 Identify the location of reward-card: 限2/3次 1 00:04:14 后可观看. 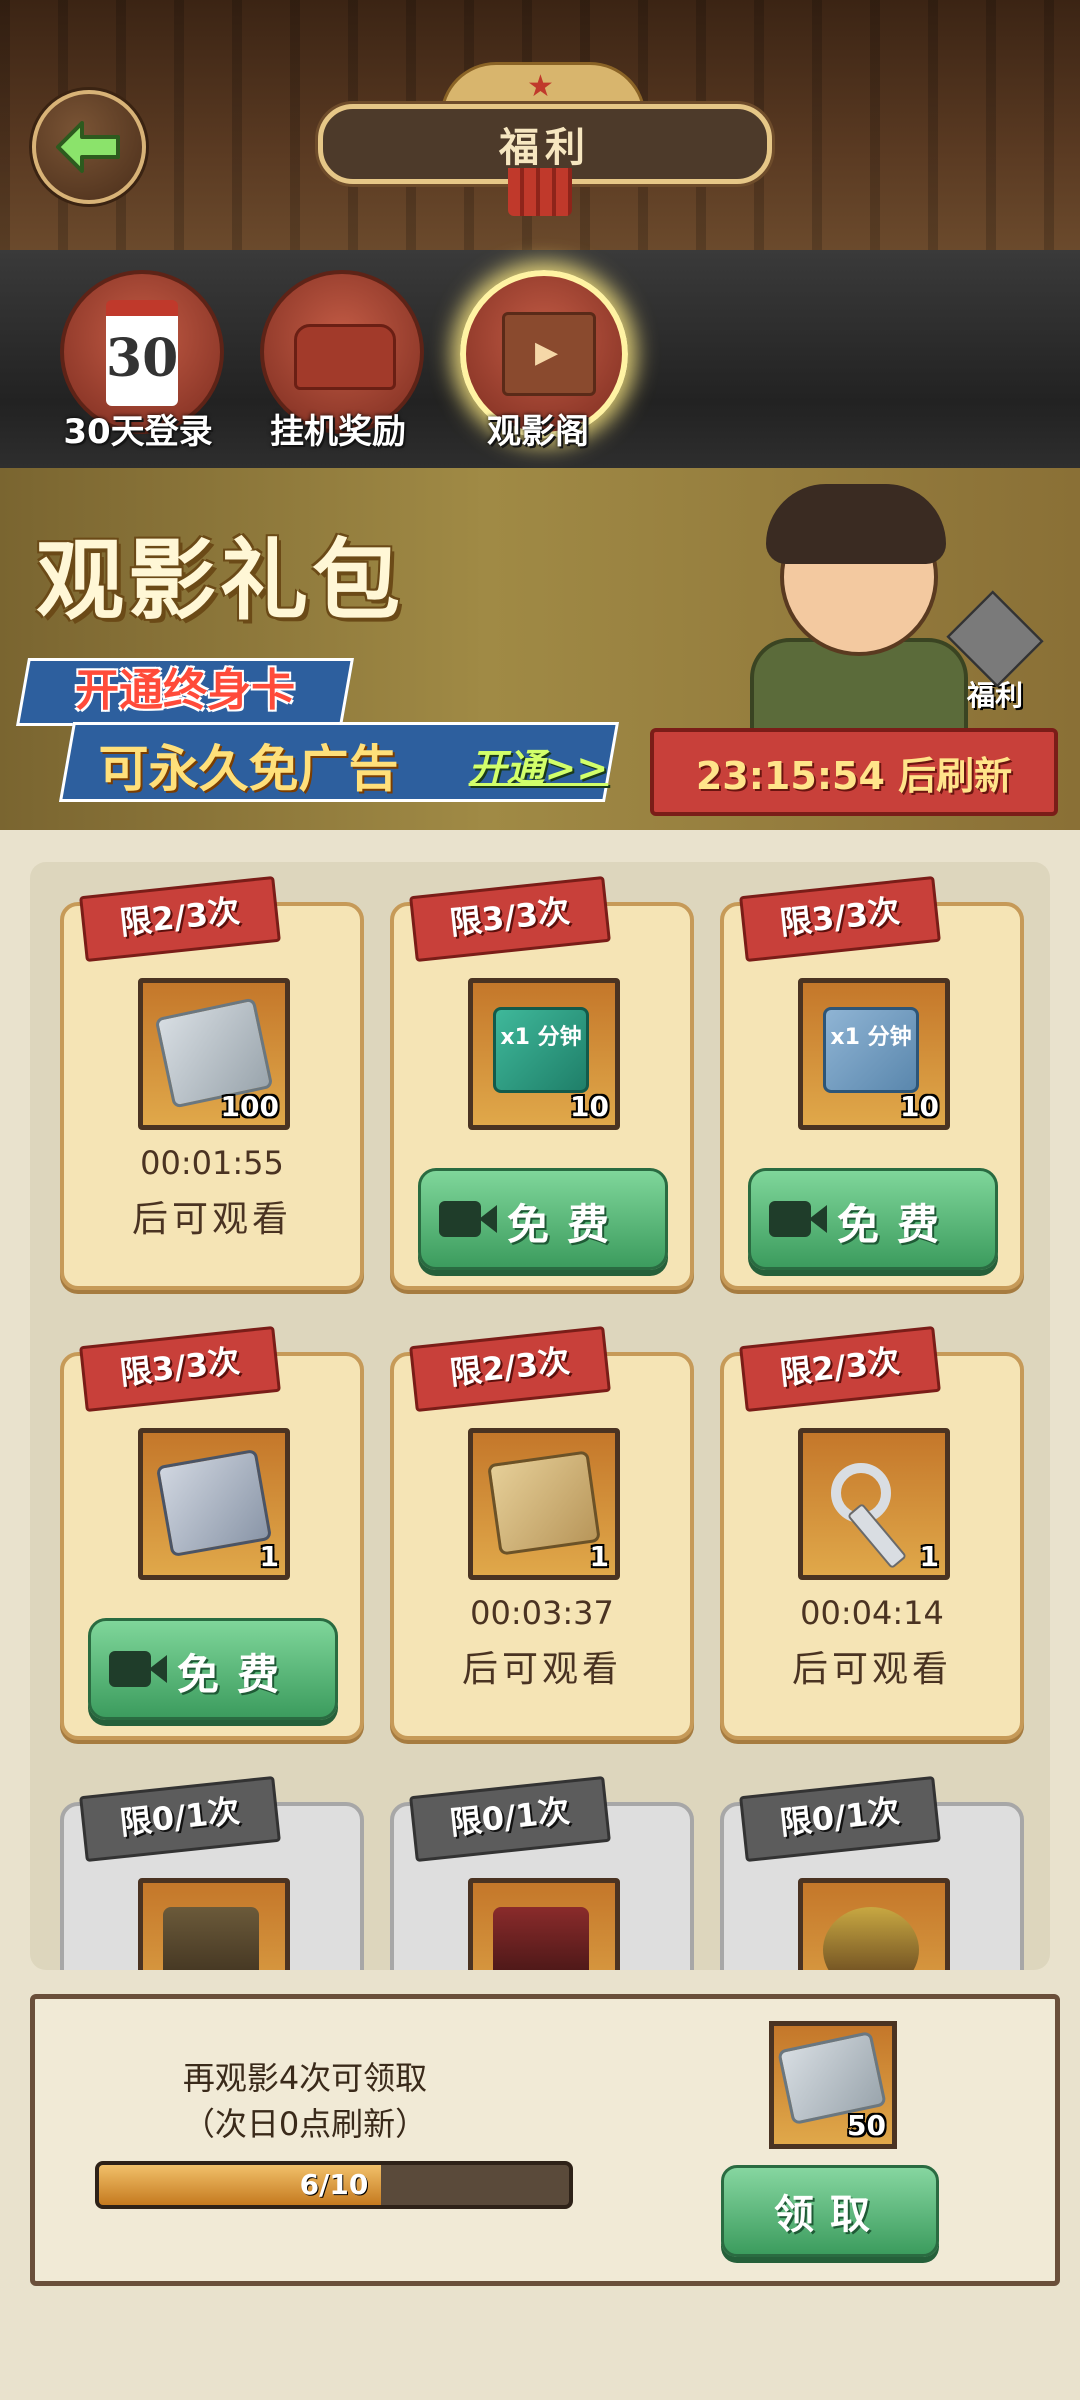
(872, 1532).